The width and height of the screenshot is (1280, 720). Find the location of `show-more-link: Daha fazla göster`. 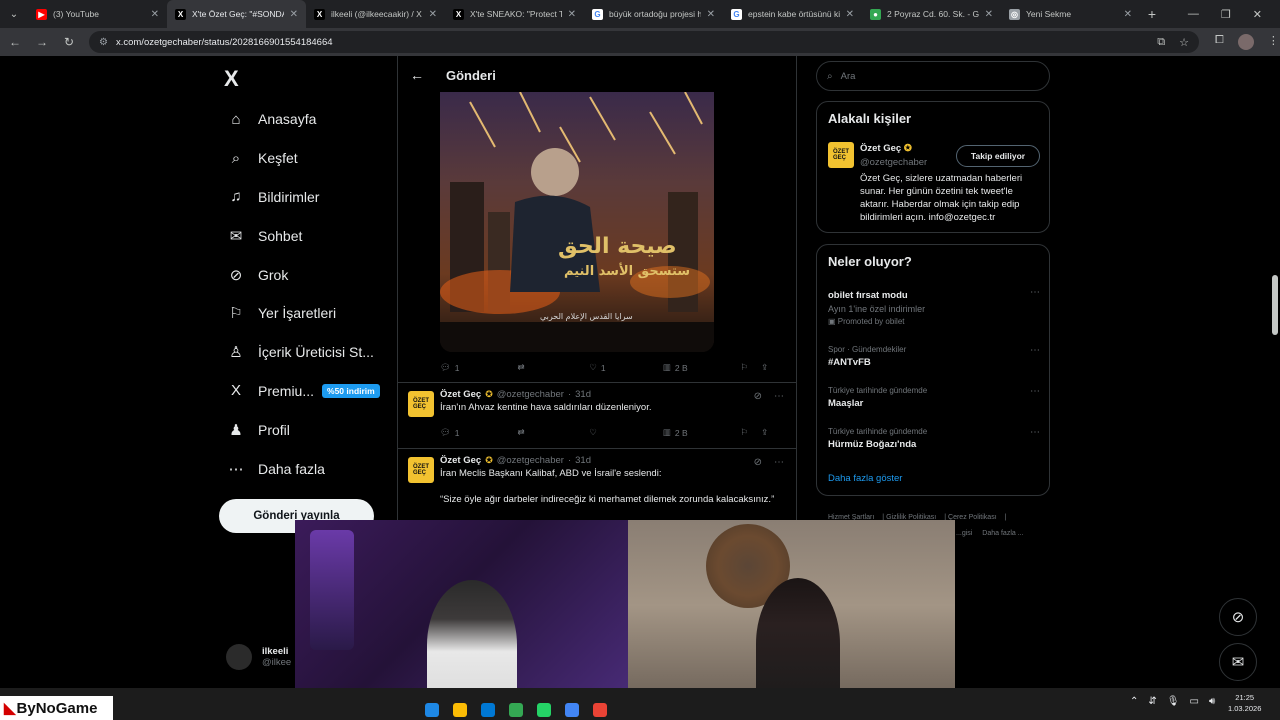

show-more-link: Daha fazla göster is located at coordinates (865, 478).